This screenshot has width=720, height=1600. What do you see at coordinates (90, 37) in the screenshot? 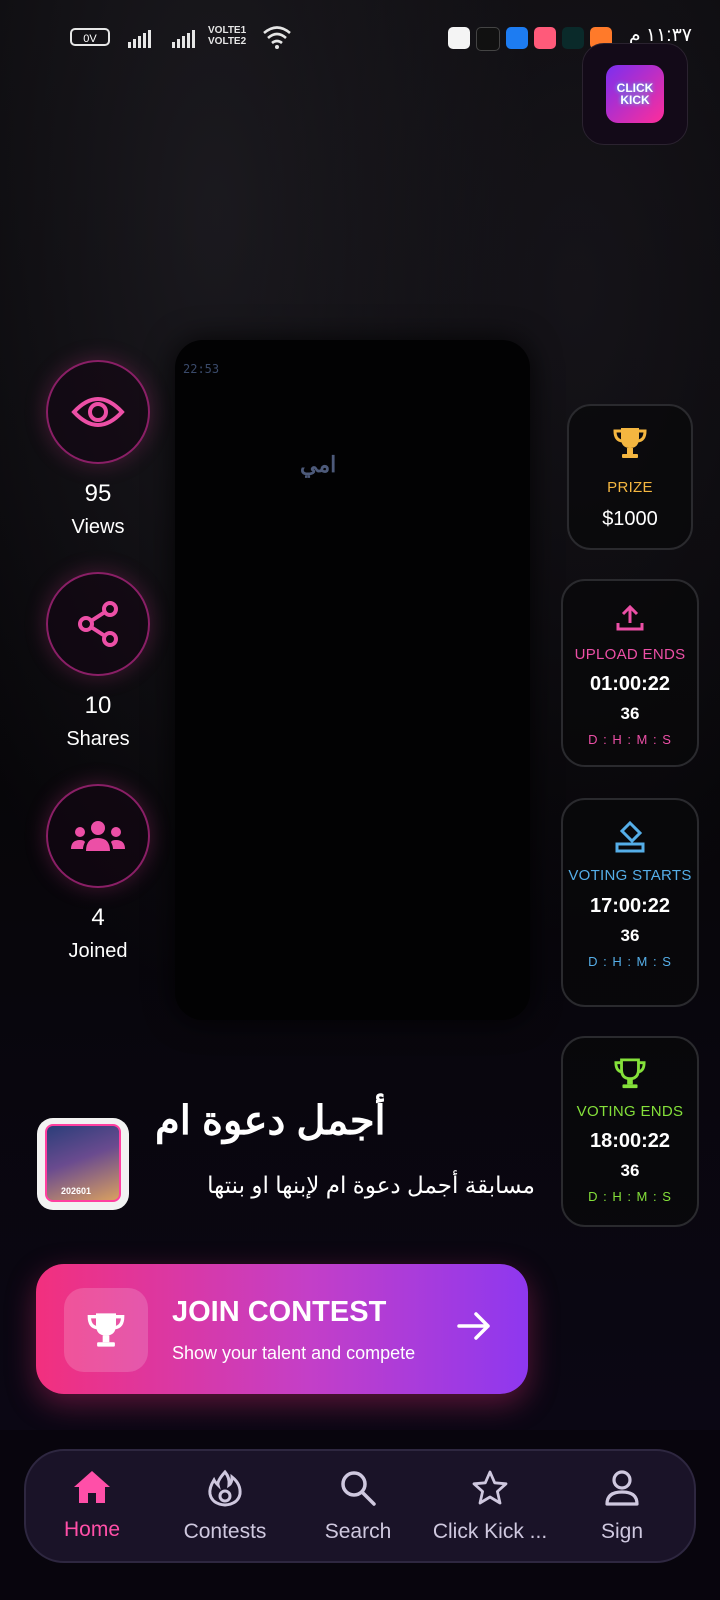
I see `battery-icon: 0V` at bounding box center [90, 37].